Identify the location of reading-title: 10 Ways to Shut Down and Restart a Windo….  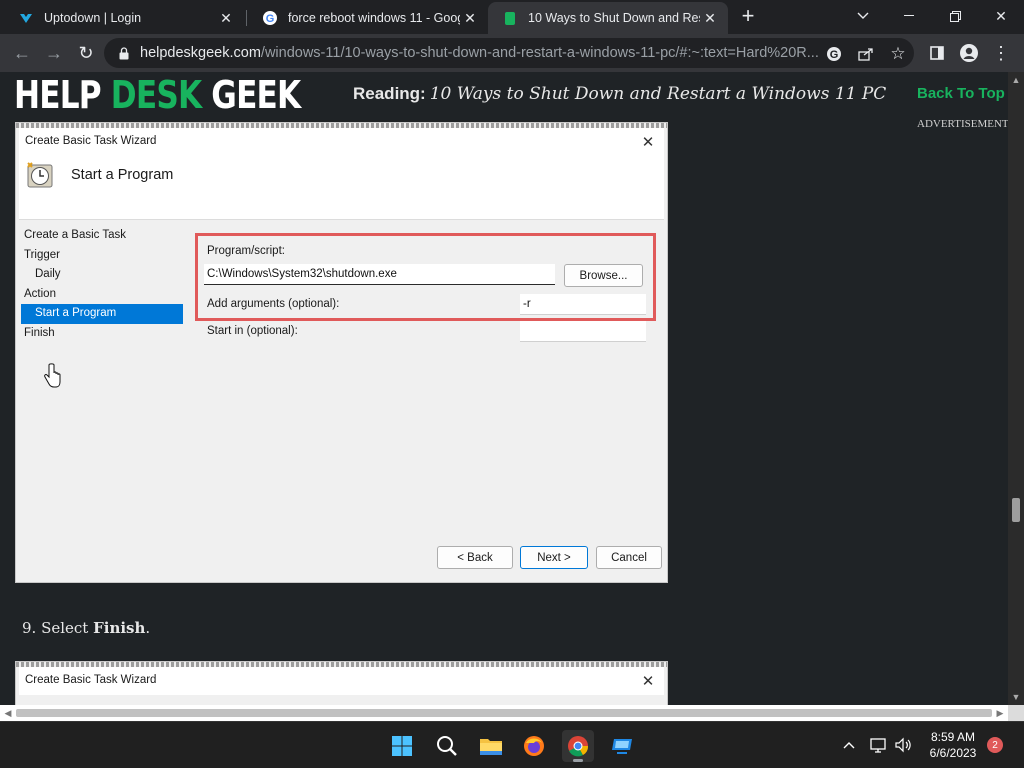
(658, 94).